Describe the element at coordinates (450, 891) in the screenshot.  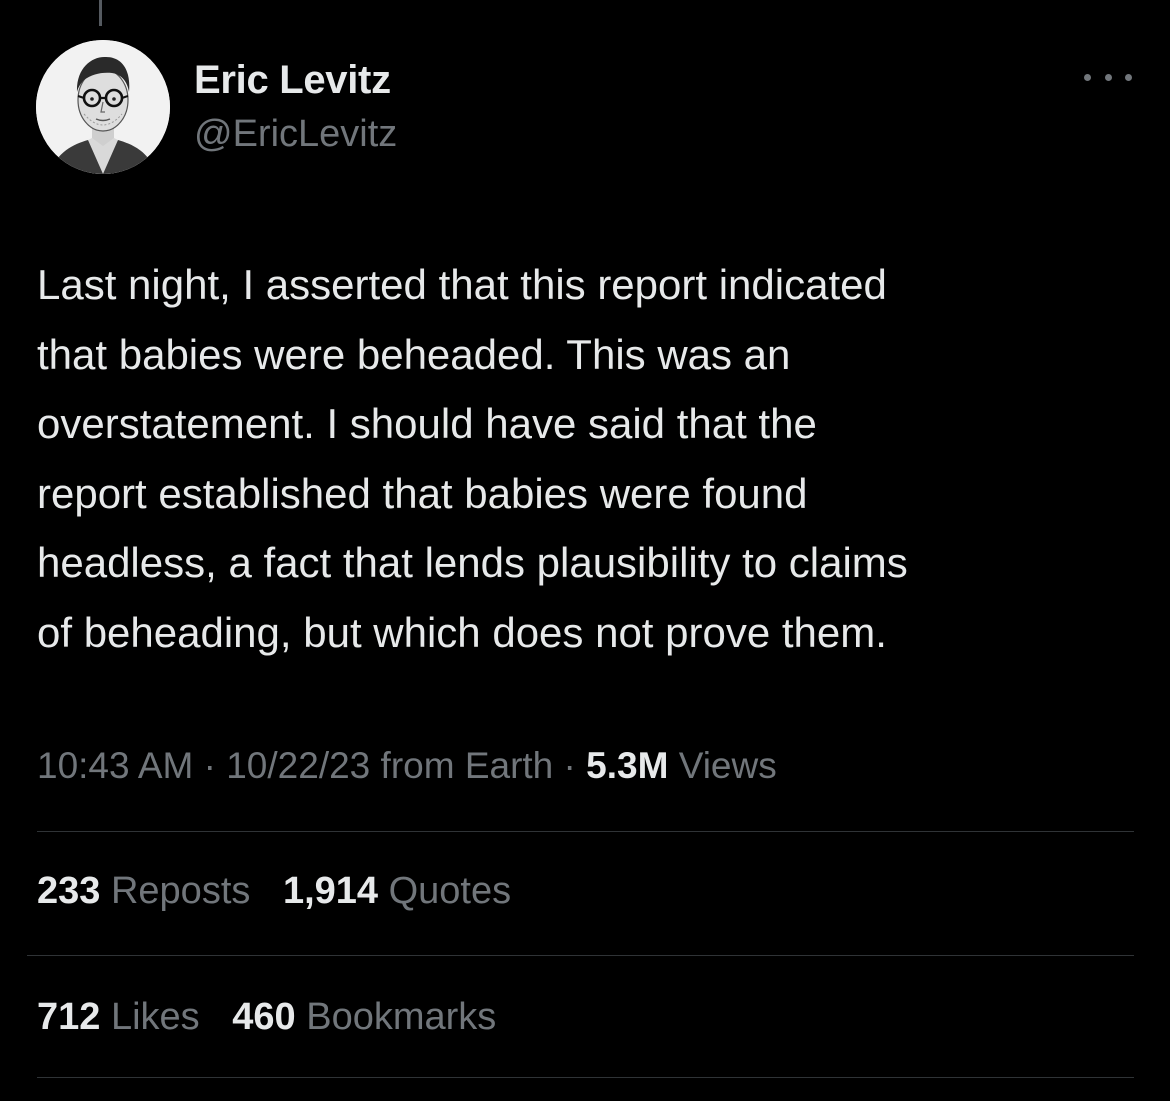
I see `quotes-label: Quotes` at that location.